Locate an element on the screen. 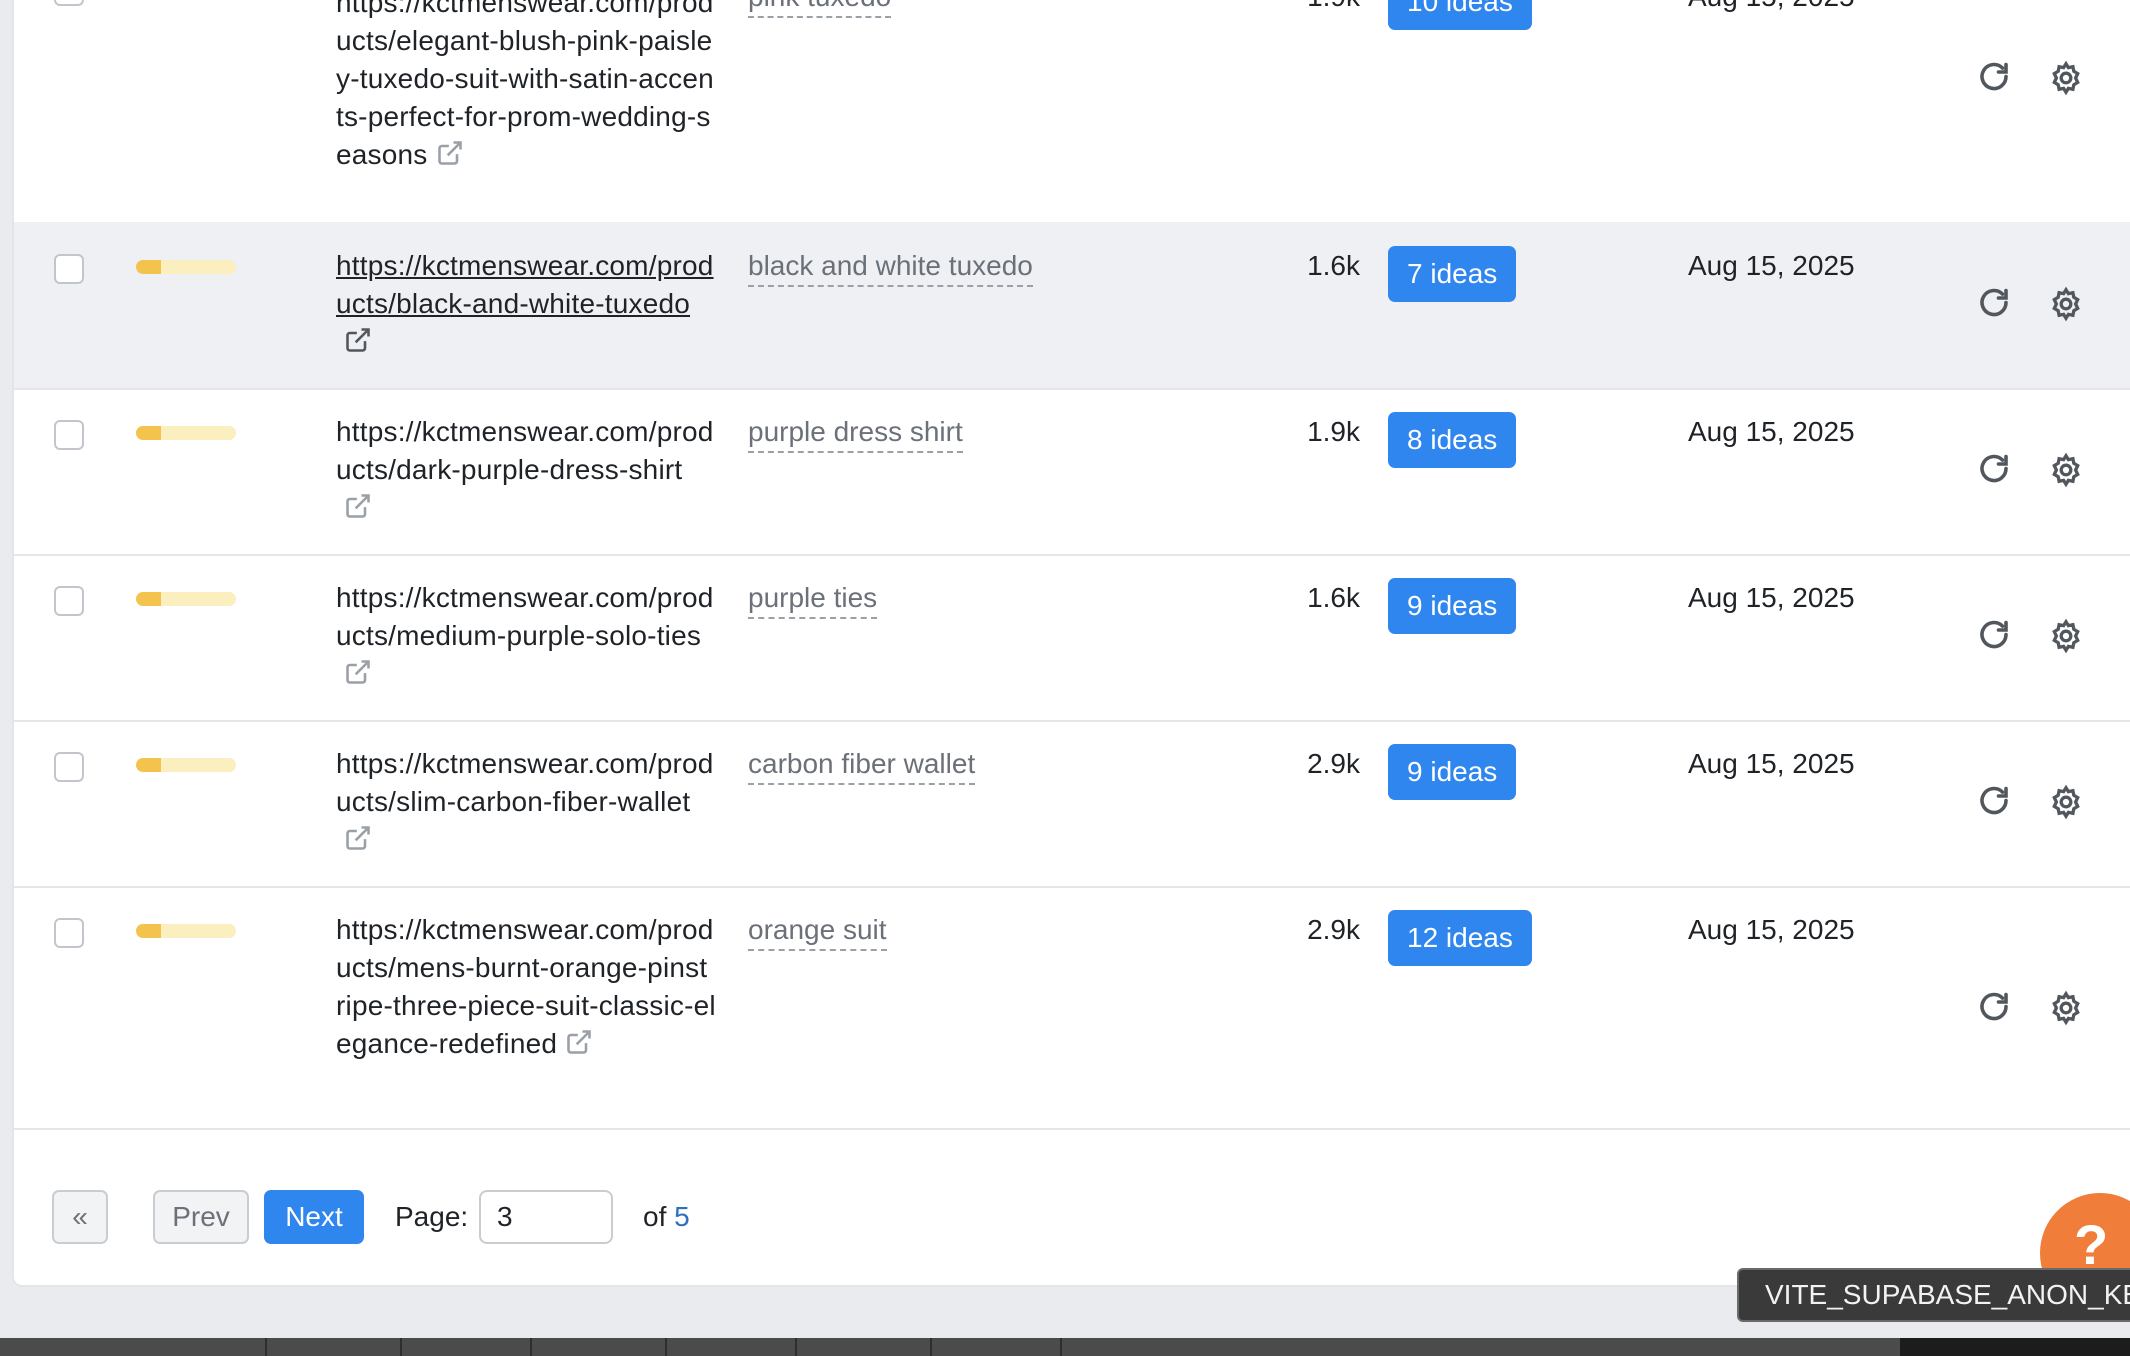  ideas-button: 8 ideas is located at coordinates (1452, 440).